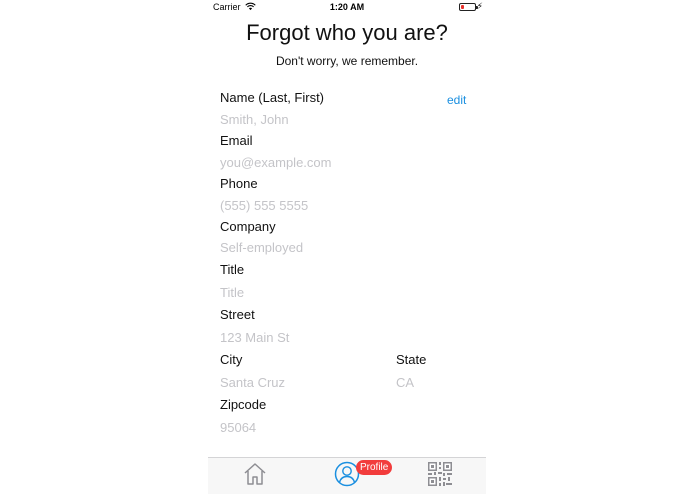 Image resolution: width=695 pixels, height=494 pixels. Describe the element at coordinates (468, 7) in the screenshot. I see `battery-icon` at that location.